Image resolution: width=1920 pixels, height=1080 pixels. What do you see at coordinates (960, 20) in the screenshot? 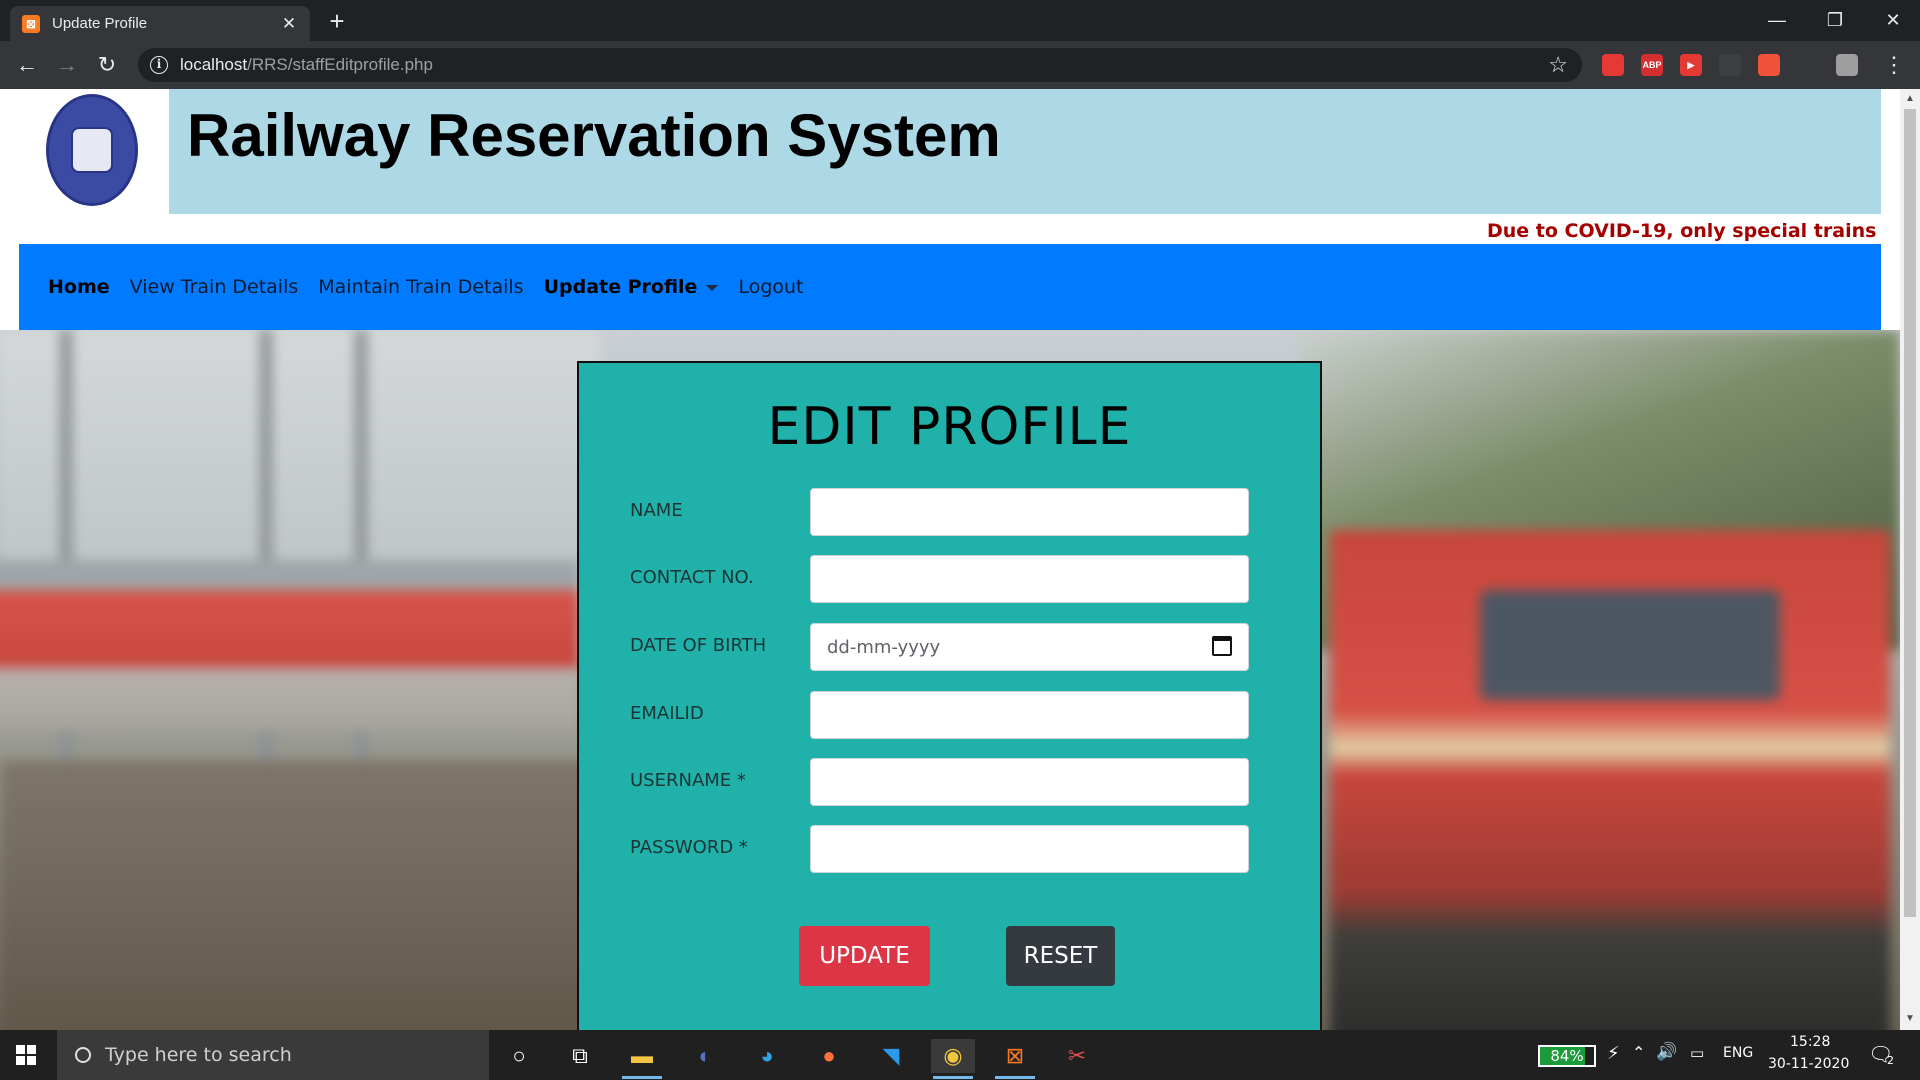
I see `browser-tab-strip: ⊠ Update Profile ✕ + — ❐ ✕` at bounding box center [960, 20].